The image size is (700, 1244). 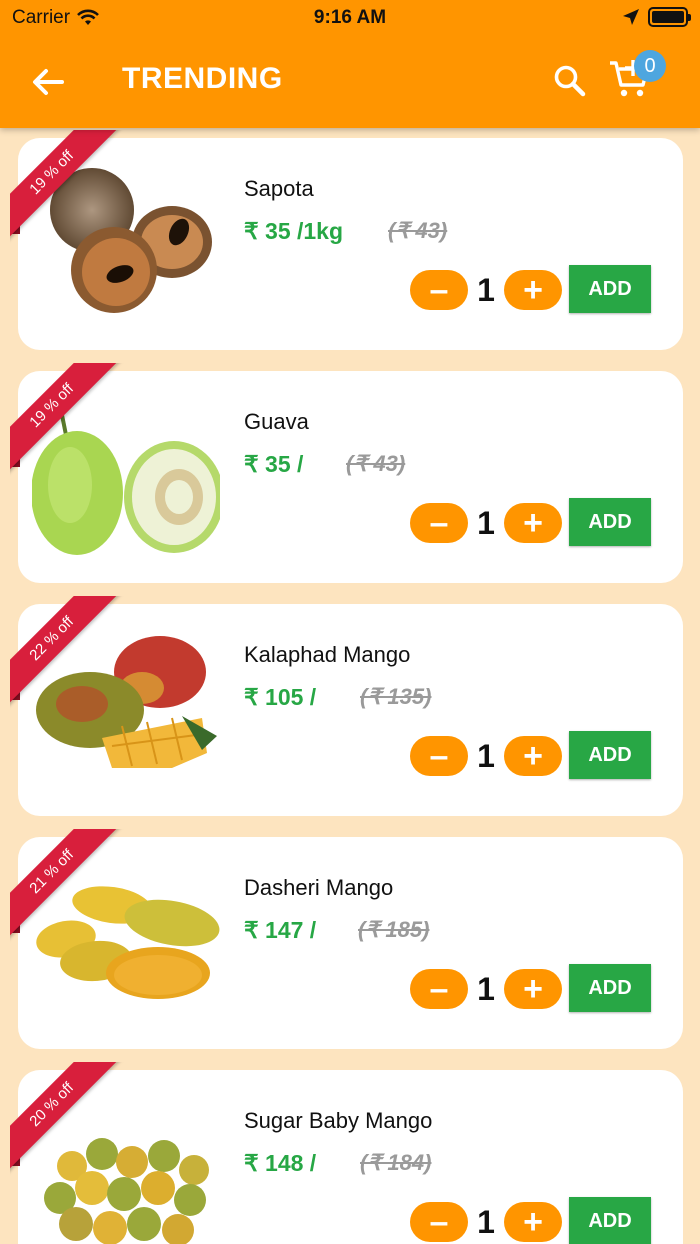 I want to click on discount-label: 22 % off, so click(x=68, y=655).